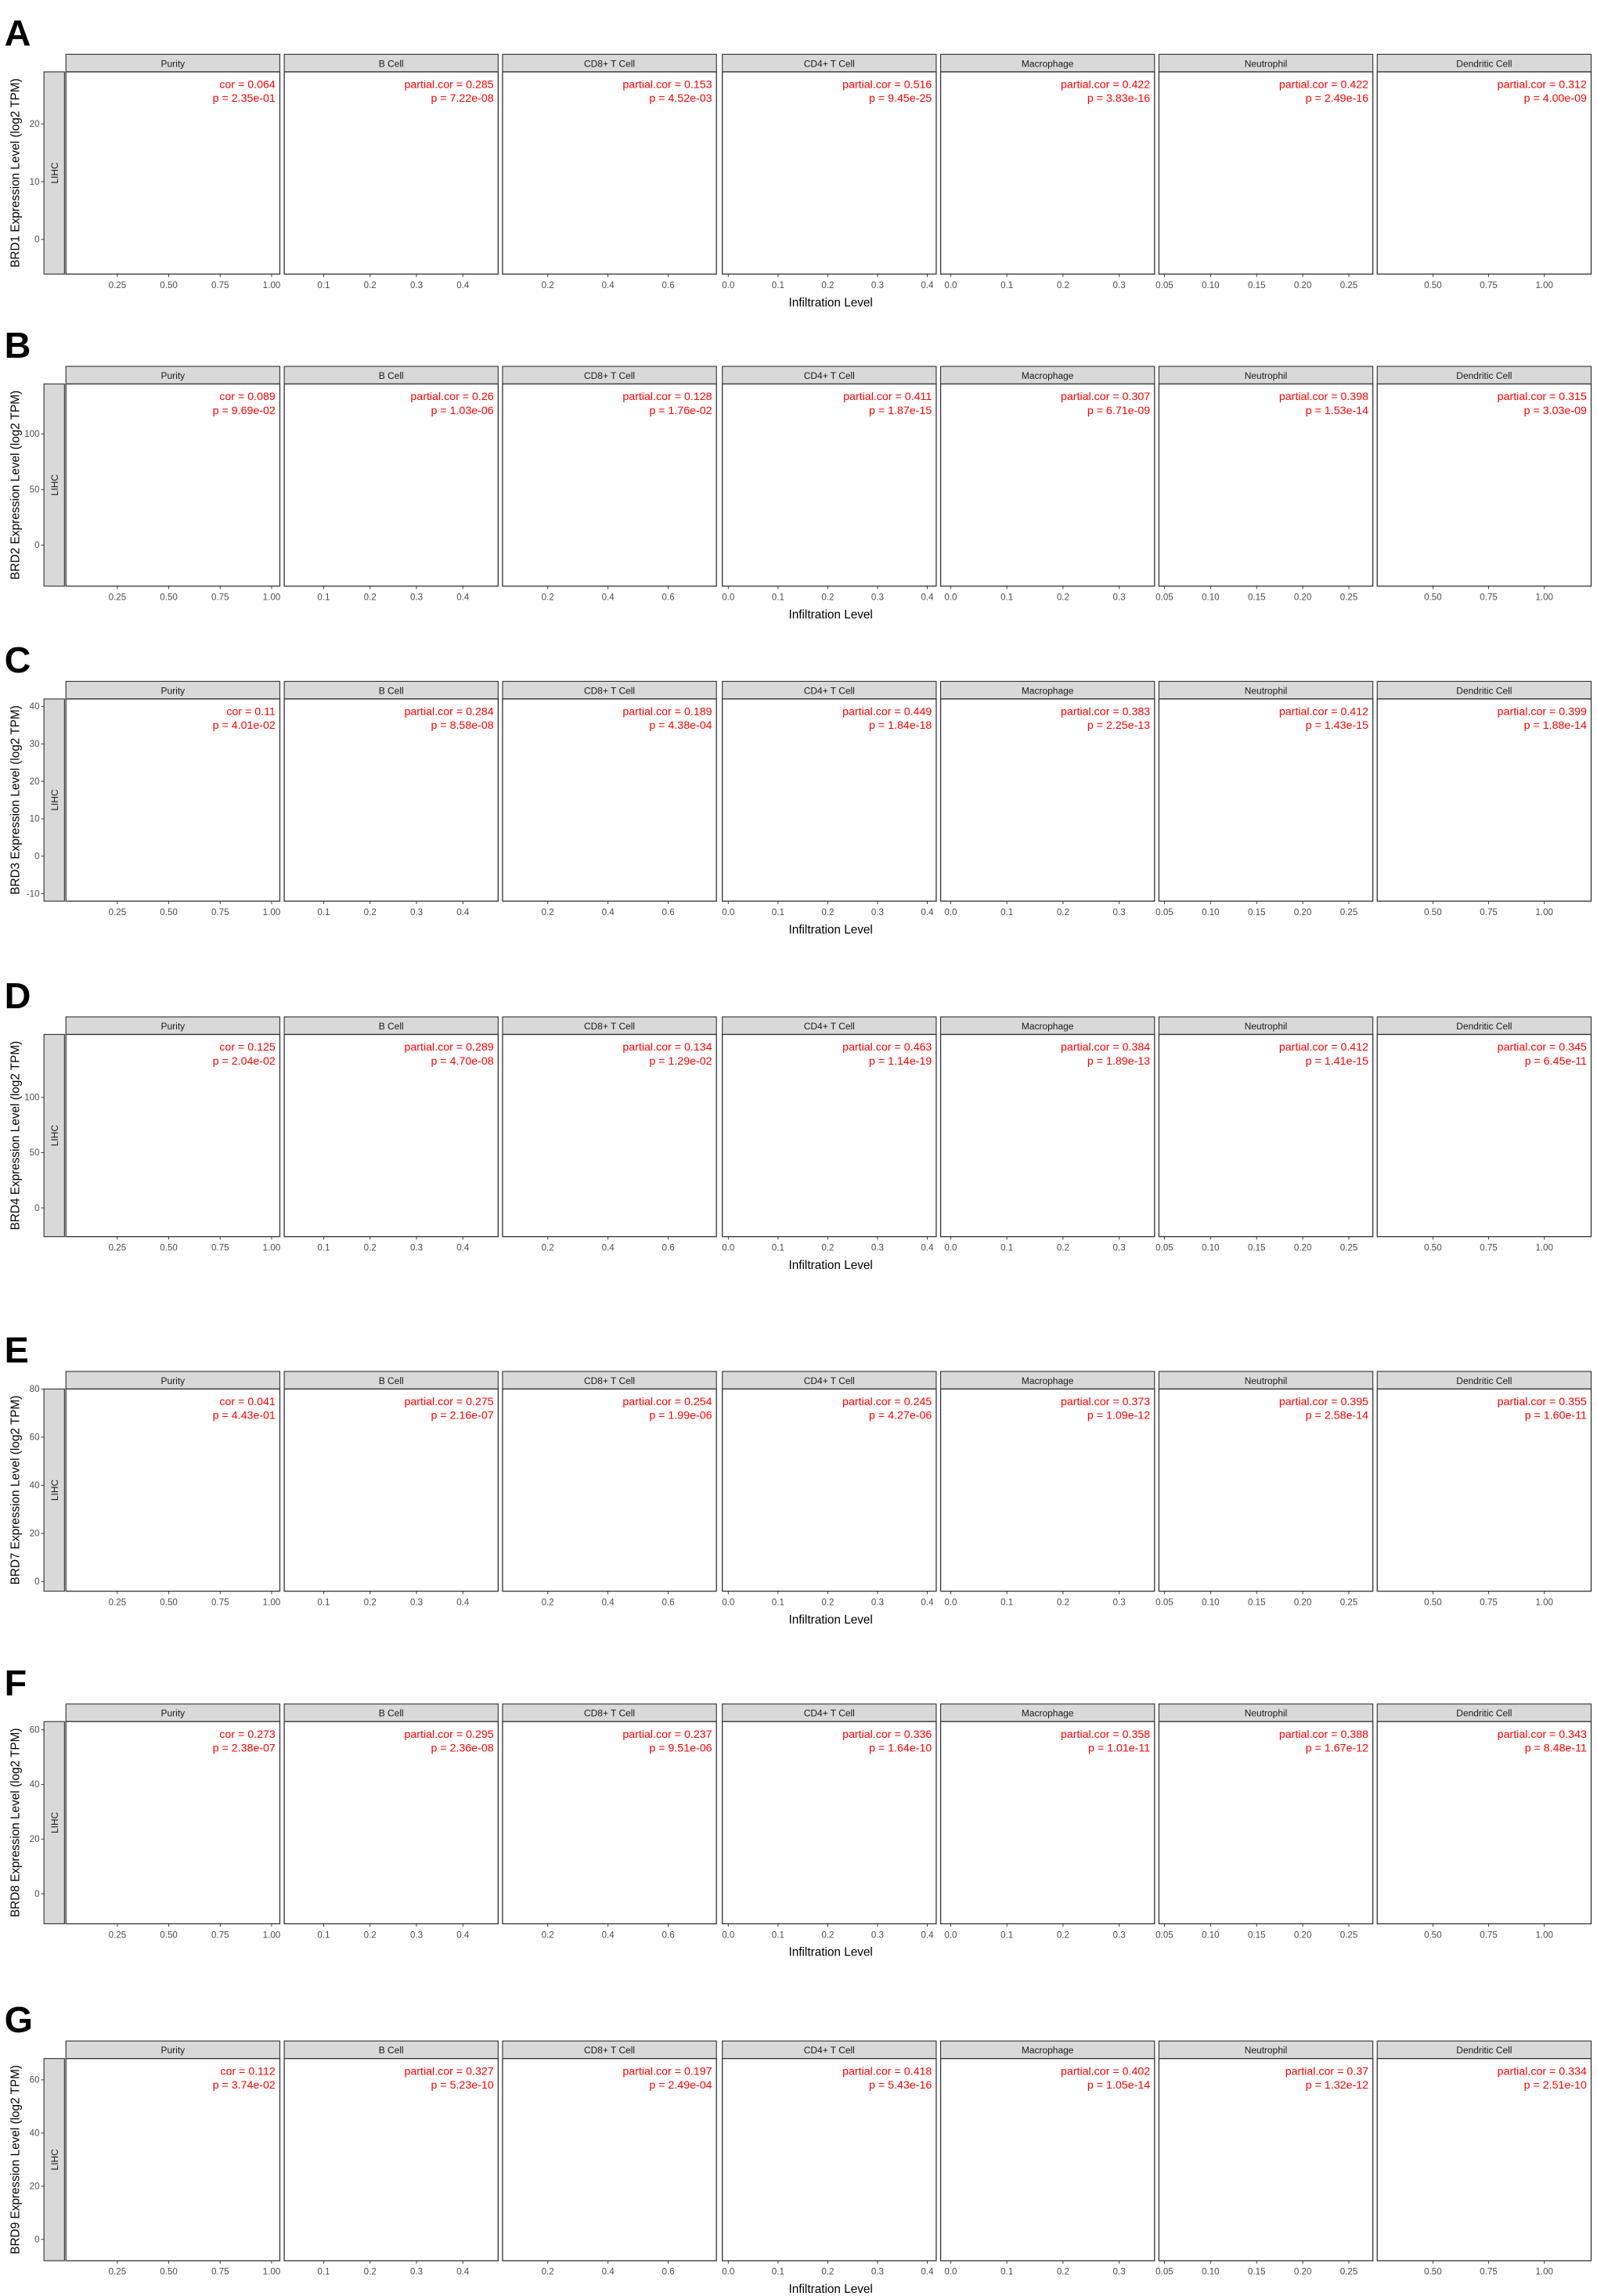  I want to click on facet-label: CD8+ T Cell, so click(609, 1026).